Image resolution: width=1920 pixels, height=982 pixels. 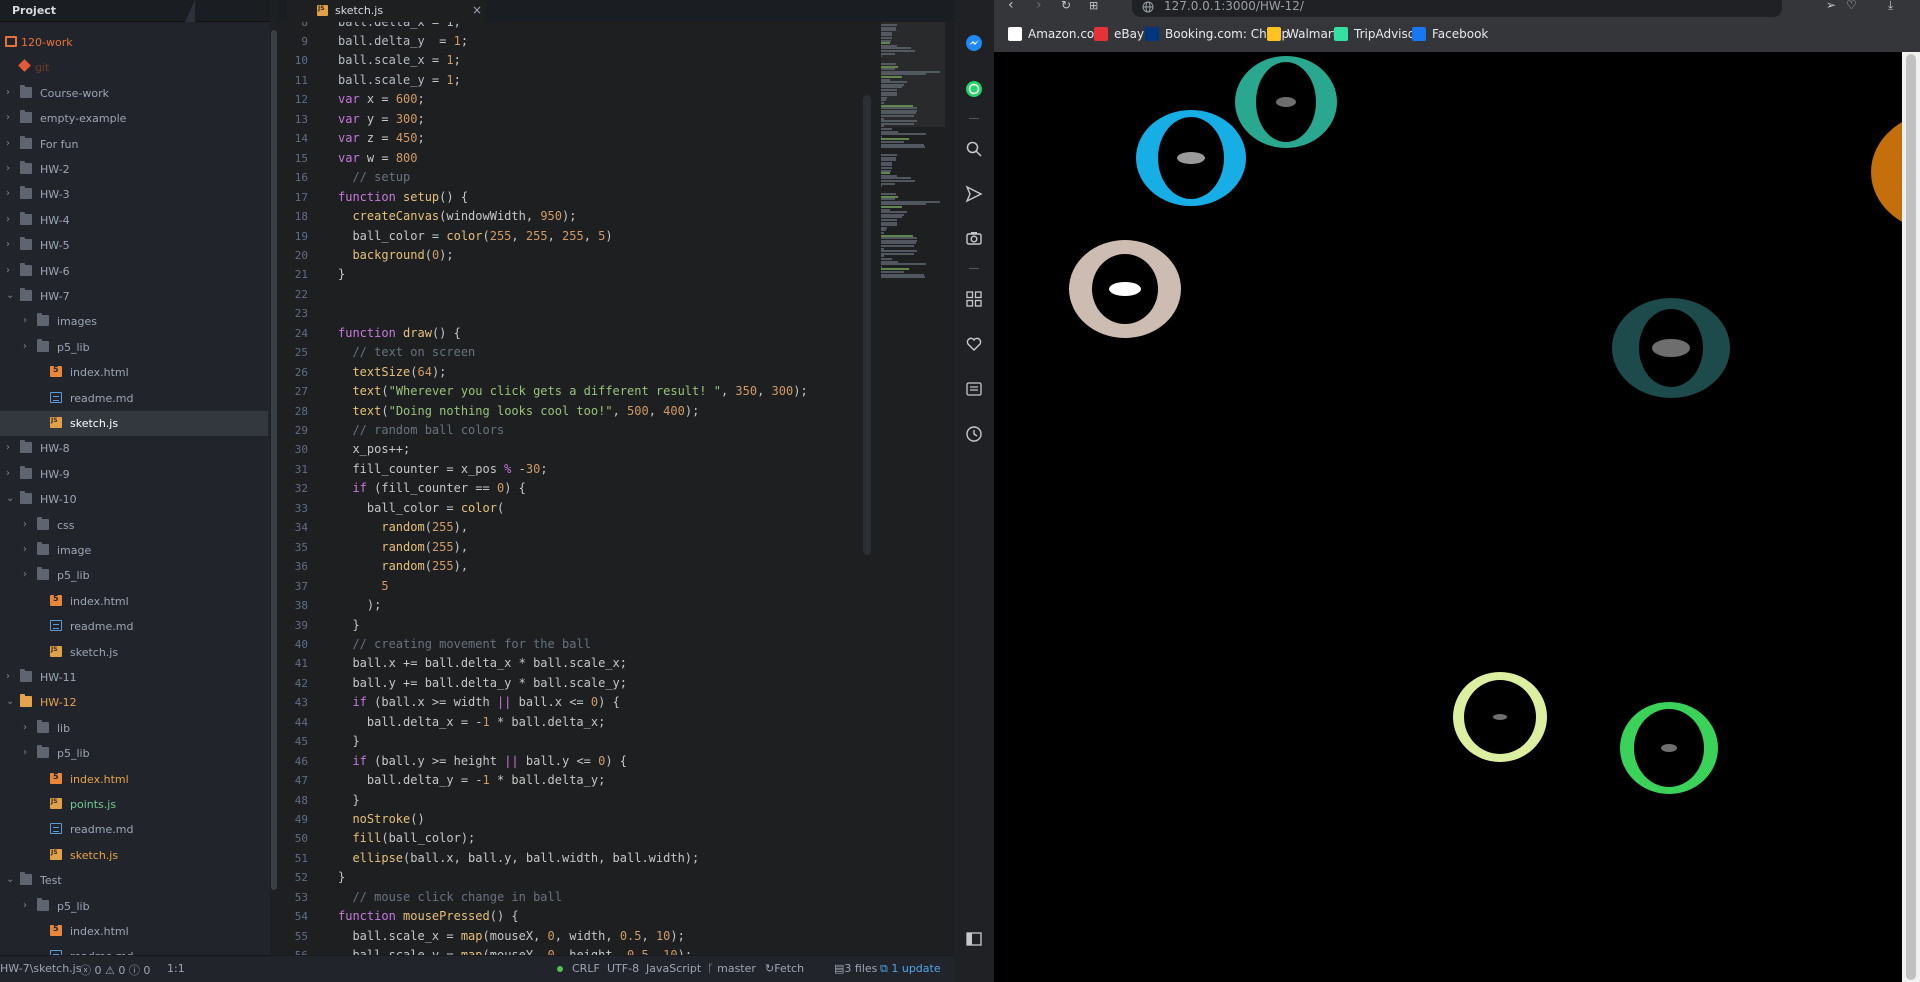 What do you see at coordinates (134, 626) in the screenshot?
I see `tree-file: readme.md` at bounding box center [134, 626].